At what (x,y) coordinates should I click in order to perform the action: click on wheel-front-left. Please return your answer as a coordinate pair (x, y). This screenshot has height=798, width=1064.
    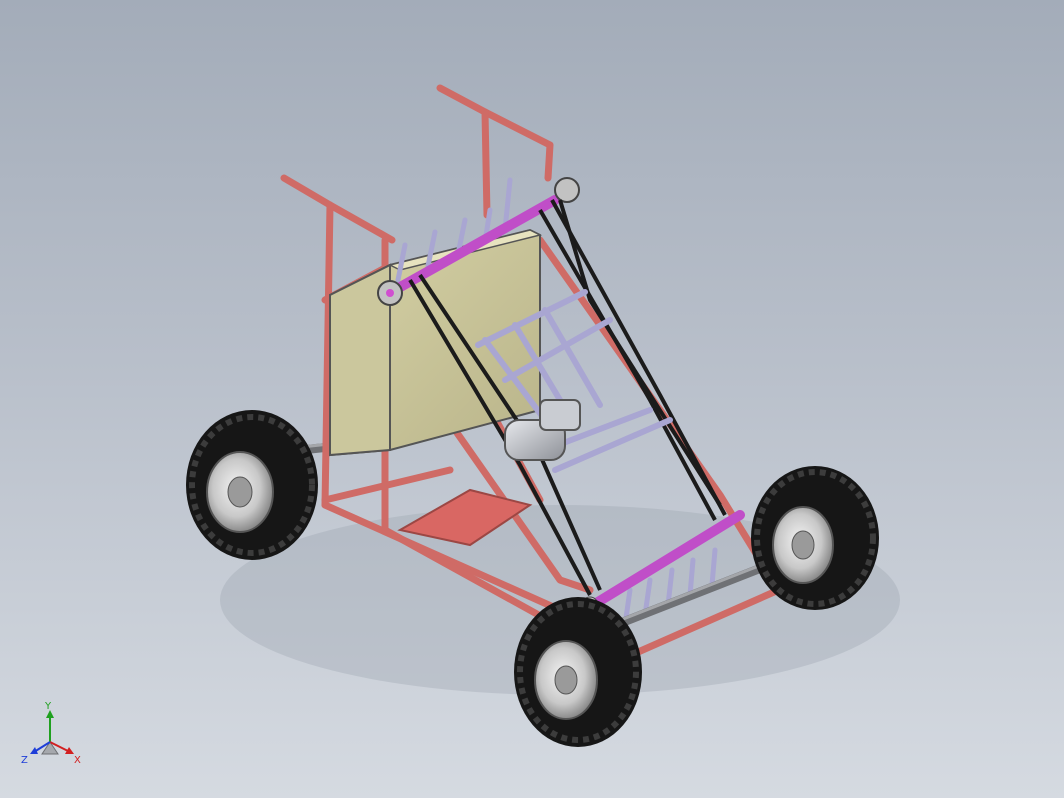
    Looking at the image, I should click on (578, 672).